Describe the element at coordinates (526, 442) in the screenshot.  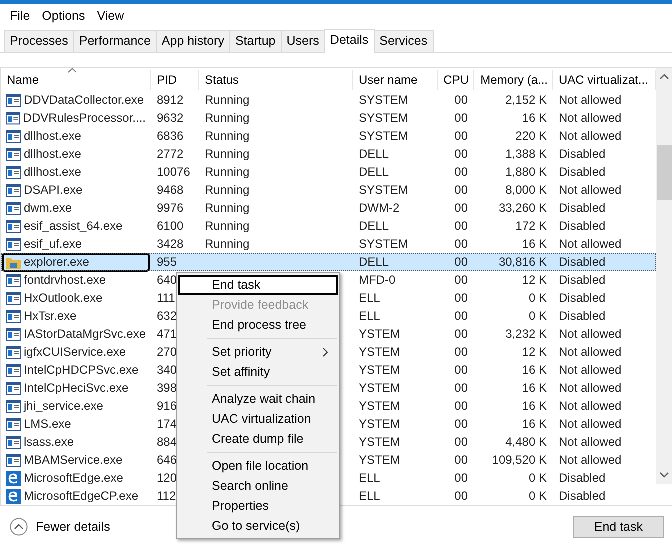
I see `table-cell: 4,480 K` at that location.